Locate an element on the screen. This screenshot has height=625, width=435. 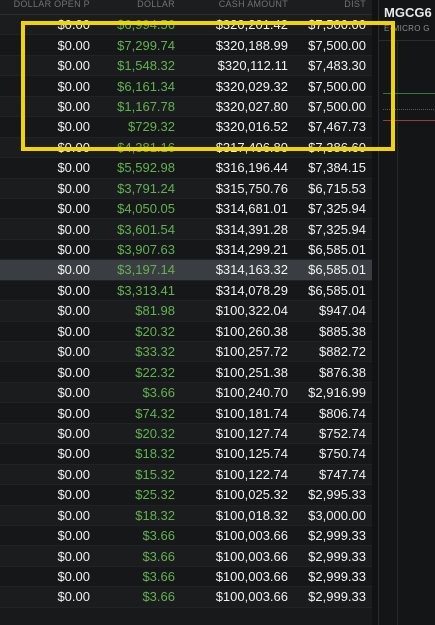
cash-amount-cell: $317,406.80 is located at coordinates (251, 147).